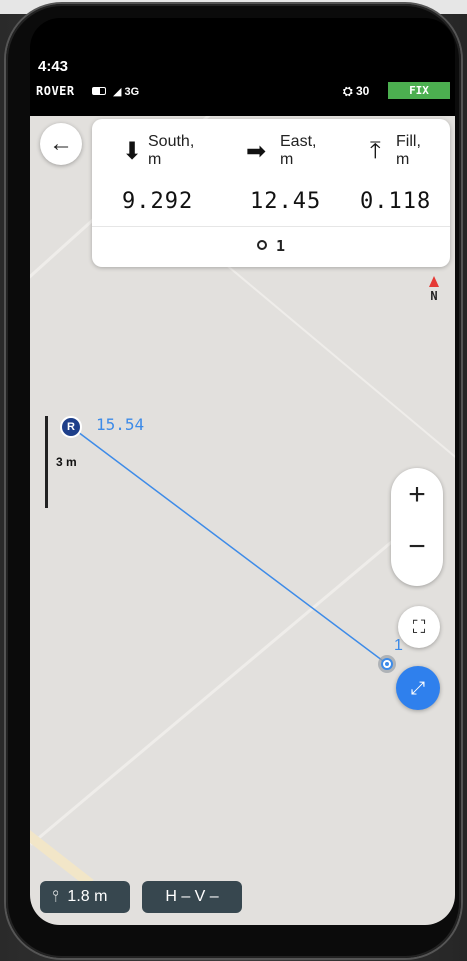  Describe the element at coordinates (304, 179) in the screenshot. I see `east-column: ➡ East, m 12.45` at that location.